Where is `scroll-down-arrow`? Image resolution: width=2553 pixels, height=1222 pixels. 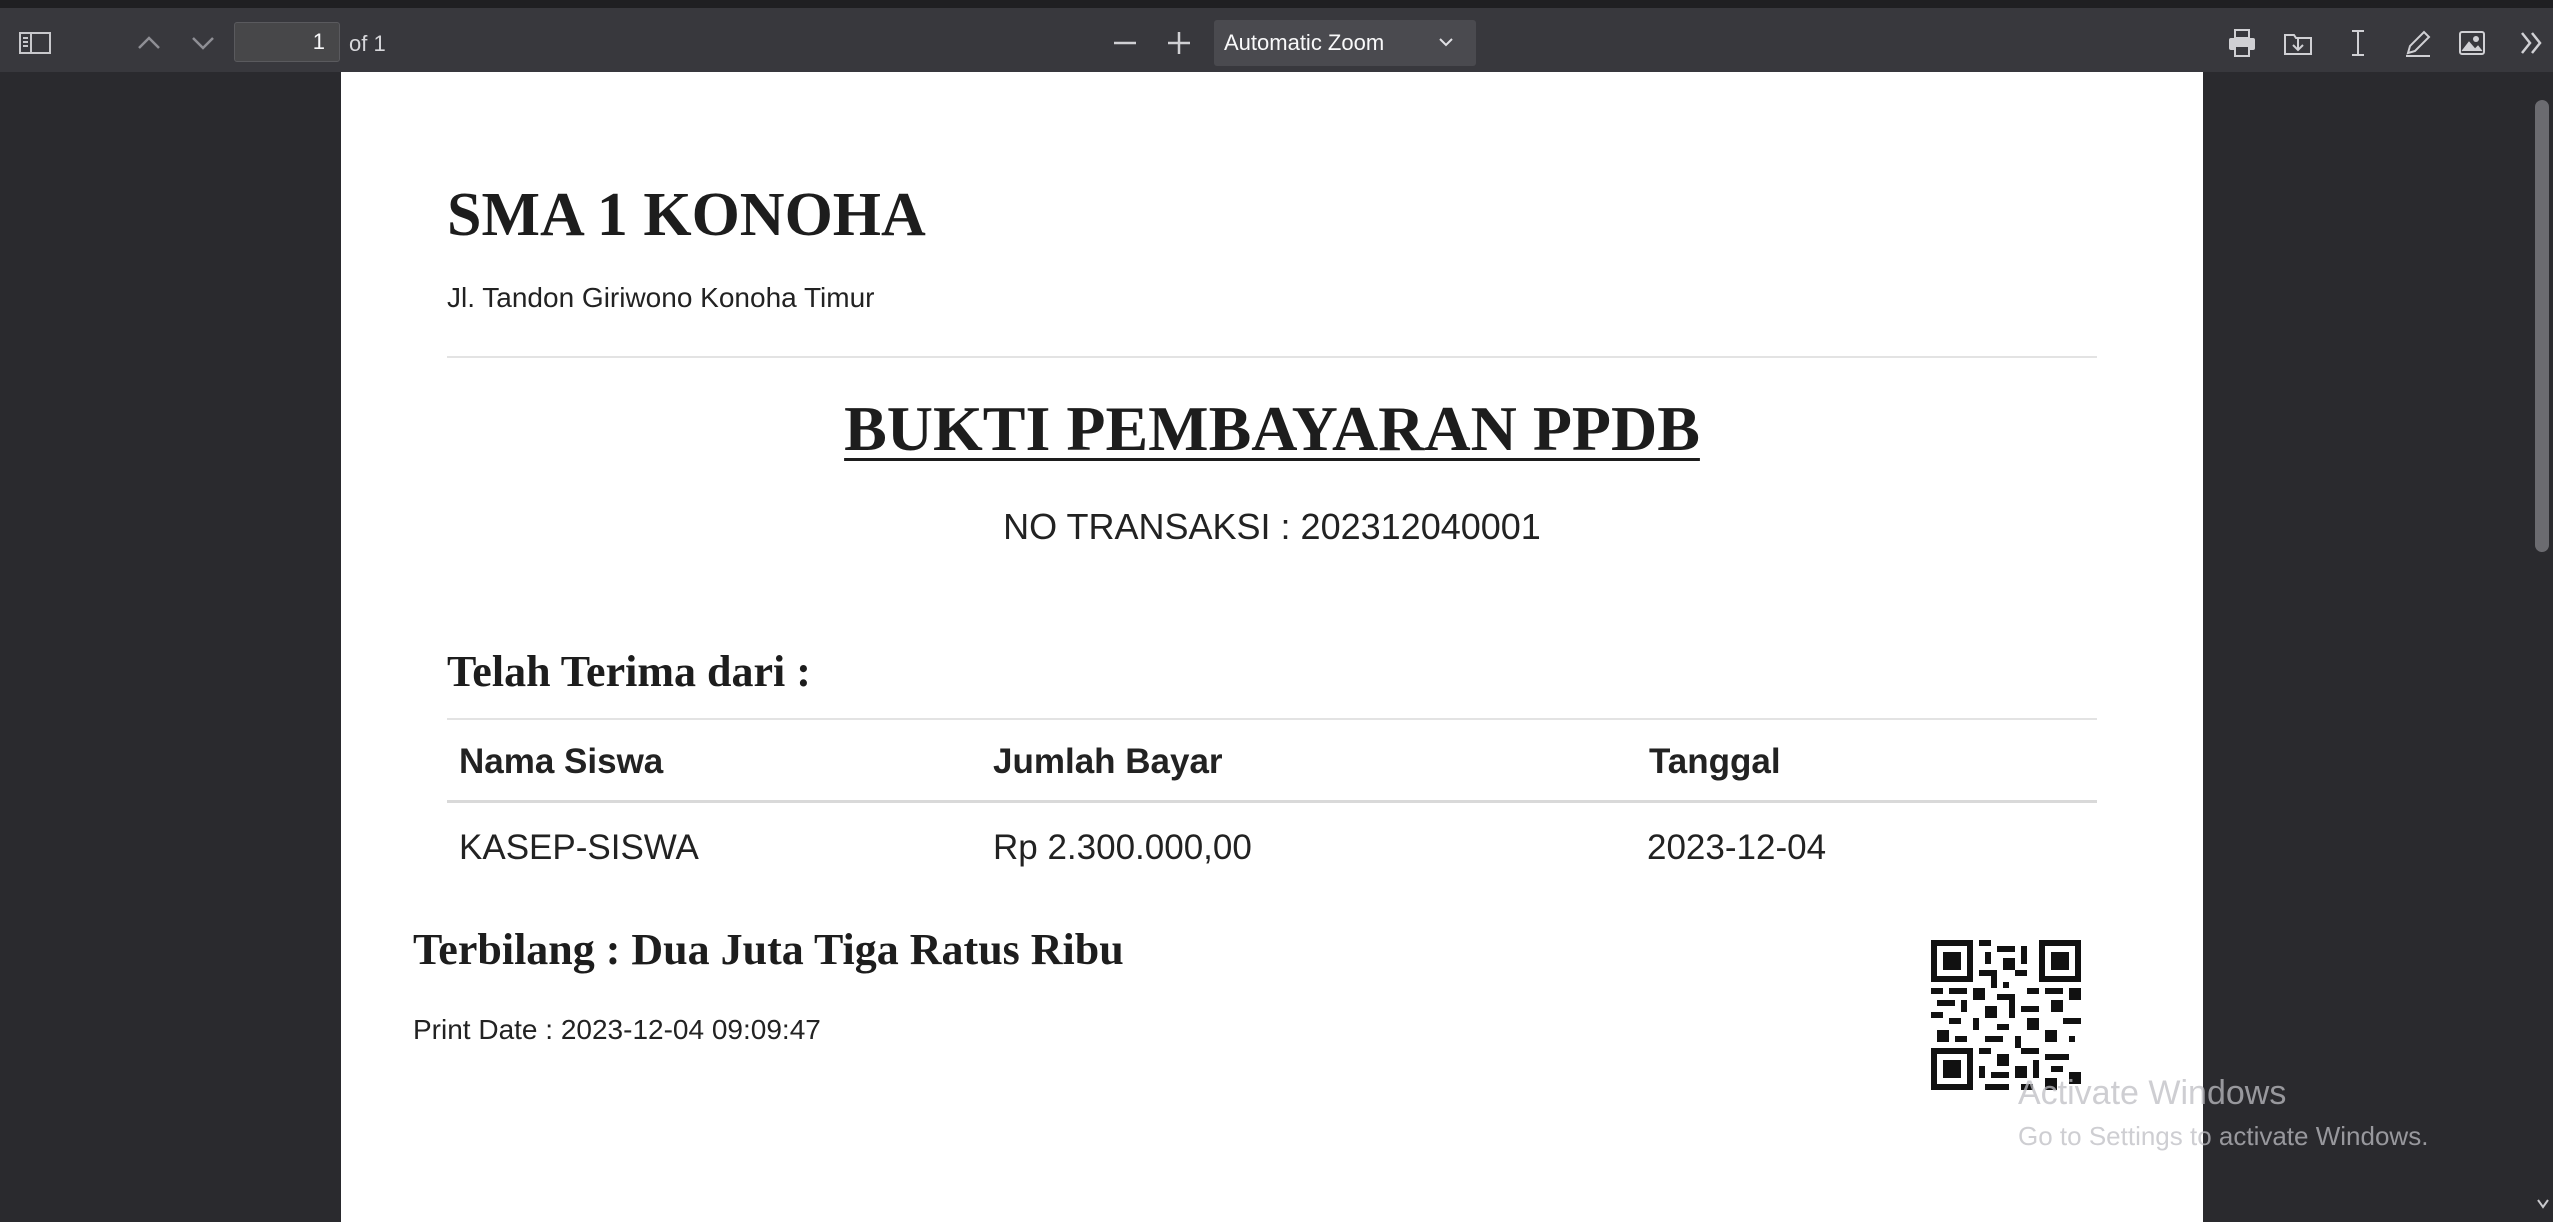
scroll-down-arrow is located at coordinates (2543, 1205).